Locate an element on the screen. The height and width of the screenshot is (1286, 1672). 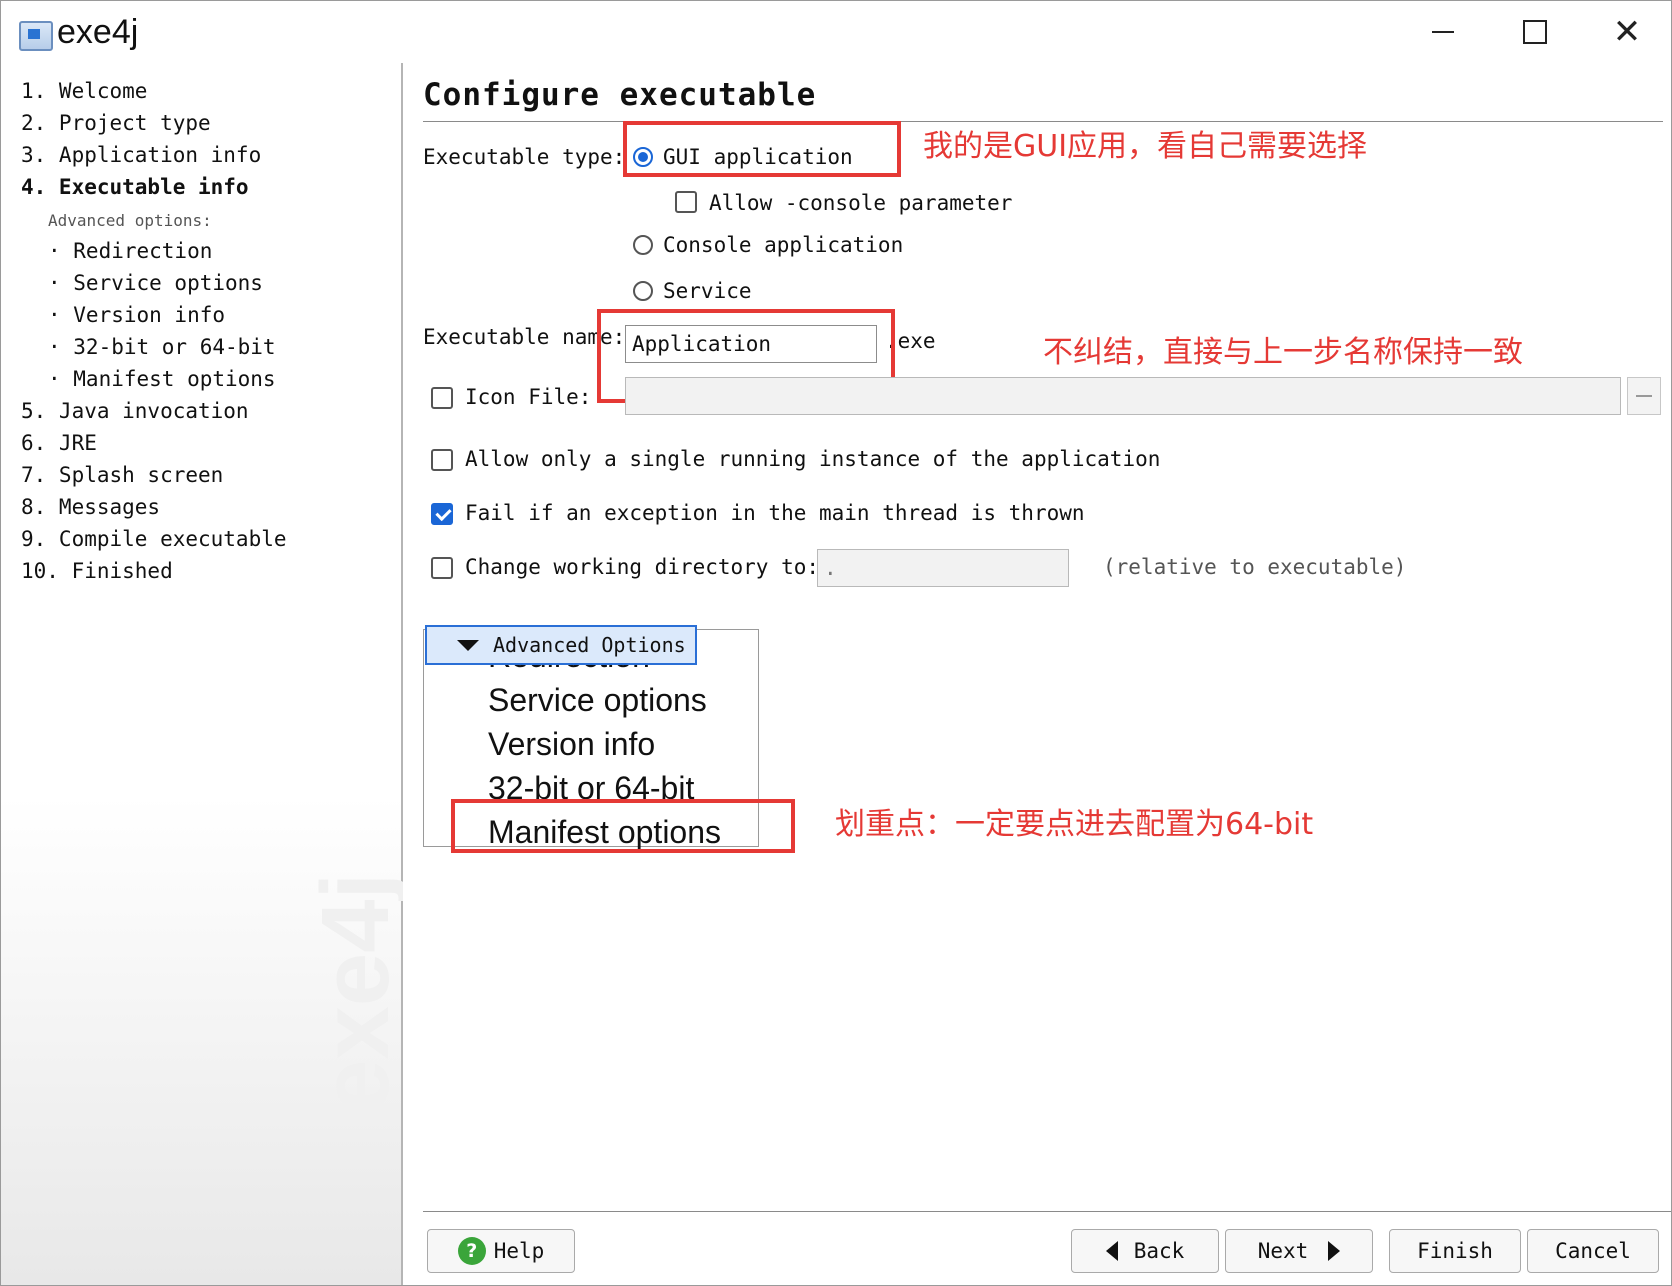
finish-label: Finish is located at coordinates (1455, 1251).